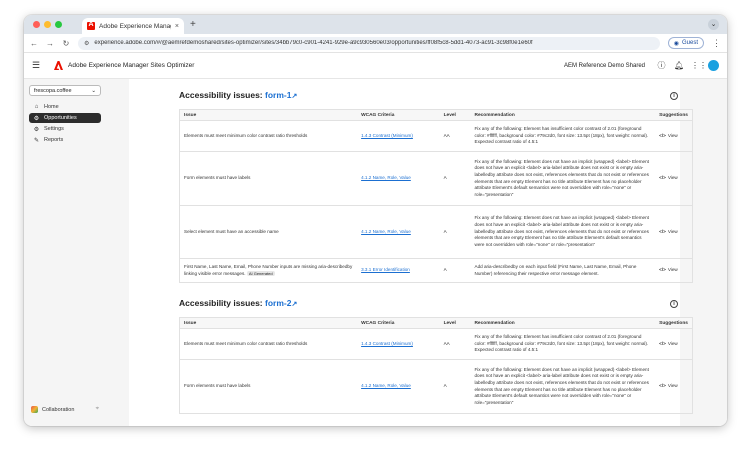 Image resolution: width=750 pixels, height=456 pixels. Describe the element at coordinates (563, 115) in the screenshot. I see `column-header-recommendation: Recommendation` at that location.